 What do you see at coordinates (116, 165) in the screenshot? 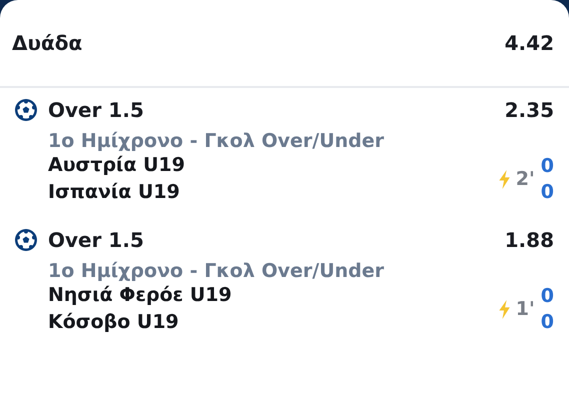
I see `home-team: Αυστρία U19` at bounding box center [116, 165].